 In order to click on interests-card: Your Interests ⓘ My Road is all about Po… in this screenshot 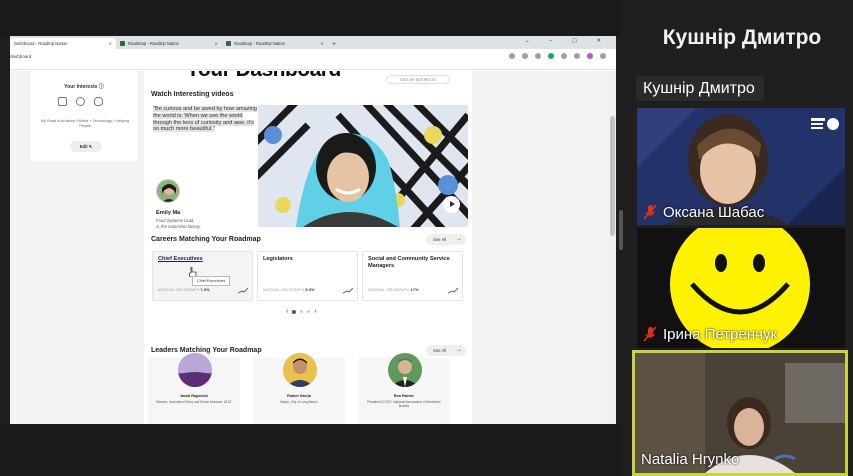, I will do `click(84, 116)`.